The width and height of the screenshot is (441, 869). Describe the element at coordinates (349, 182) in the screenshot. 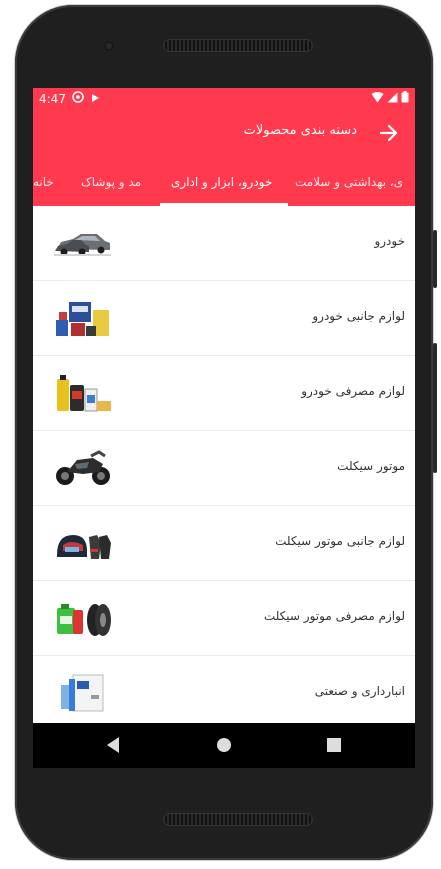

I see `tab-health: ی، بهداشتی و سلامت` at that location.